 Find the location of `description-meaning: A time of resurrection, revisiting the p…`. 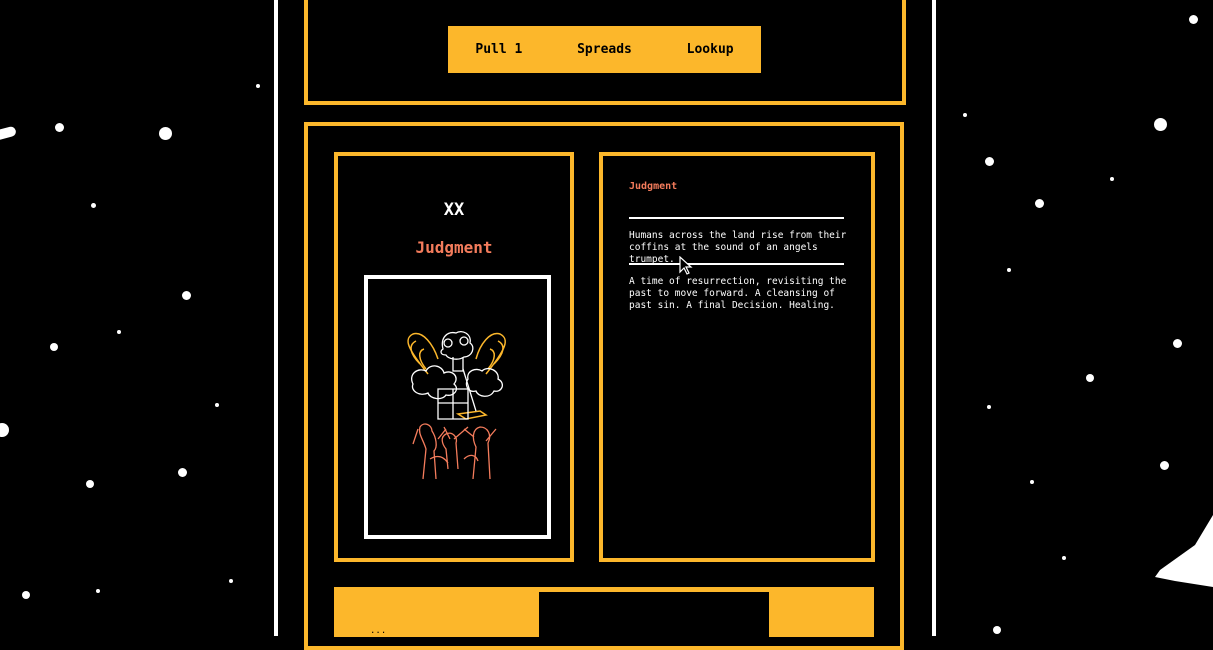

description-meaning: A time of resurrection, revisiting the p… is located at coordinates (738, 293).